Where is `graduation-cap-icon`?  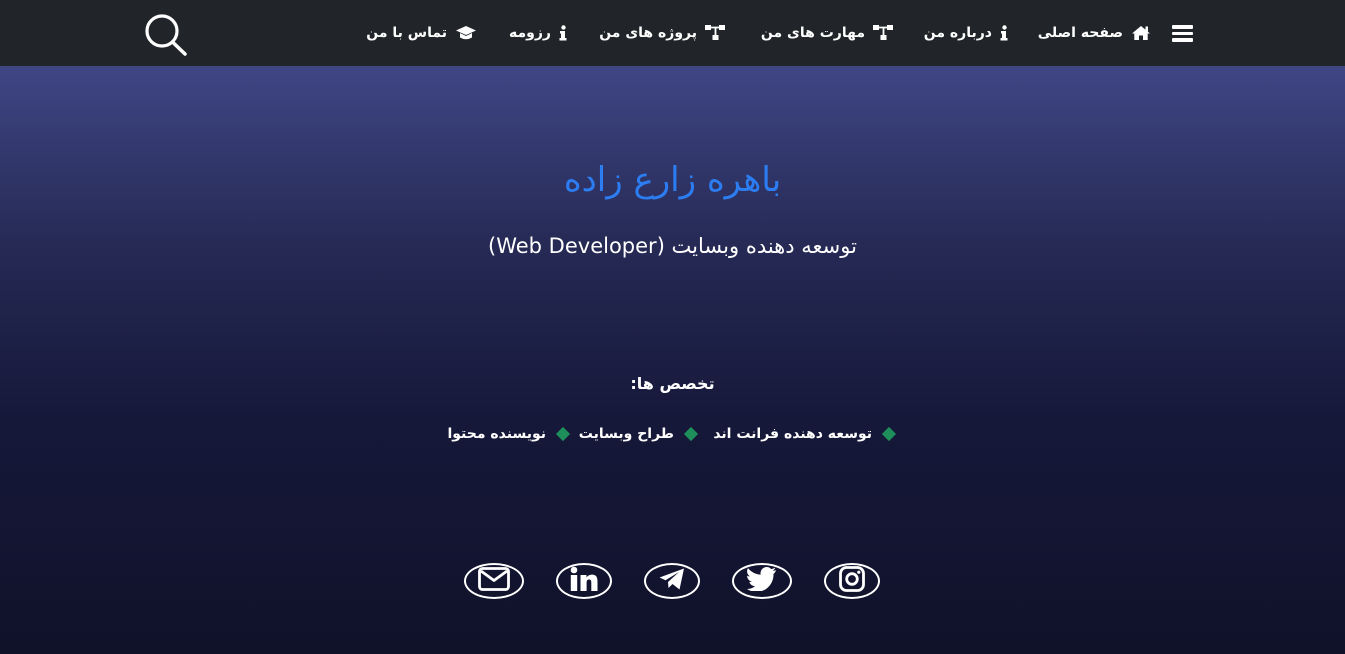
graduation-cap-icon is located at coordinates (466, 33).